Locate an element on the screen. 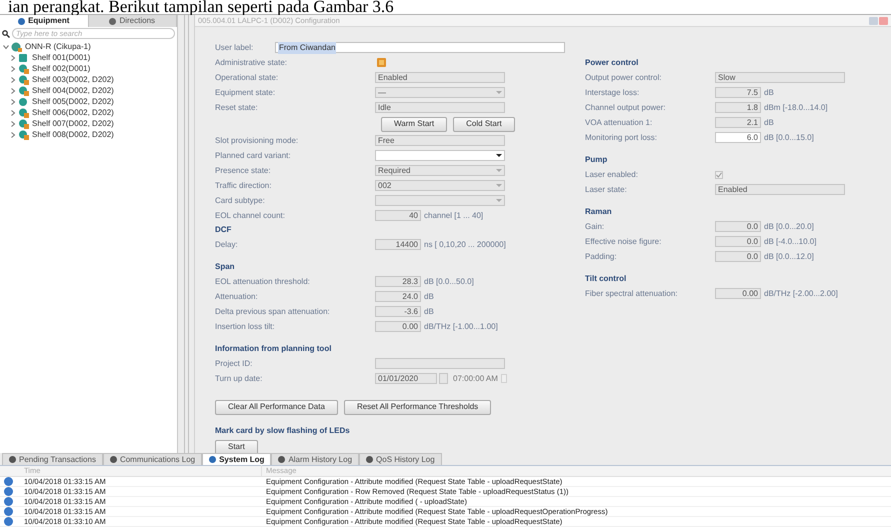  square-icon is located at coordinates (24, 57).